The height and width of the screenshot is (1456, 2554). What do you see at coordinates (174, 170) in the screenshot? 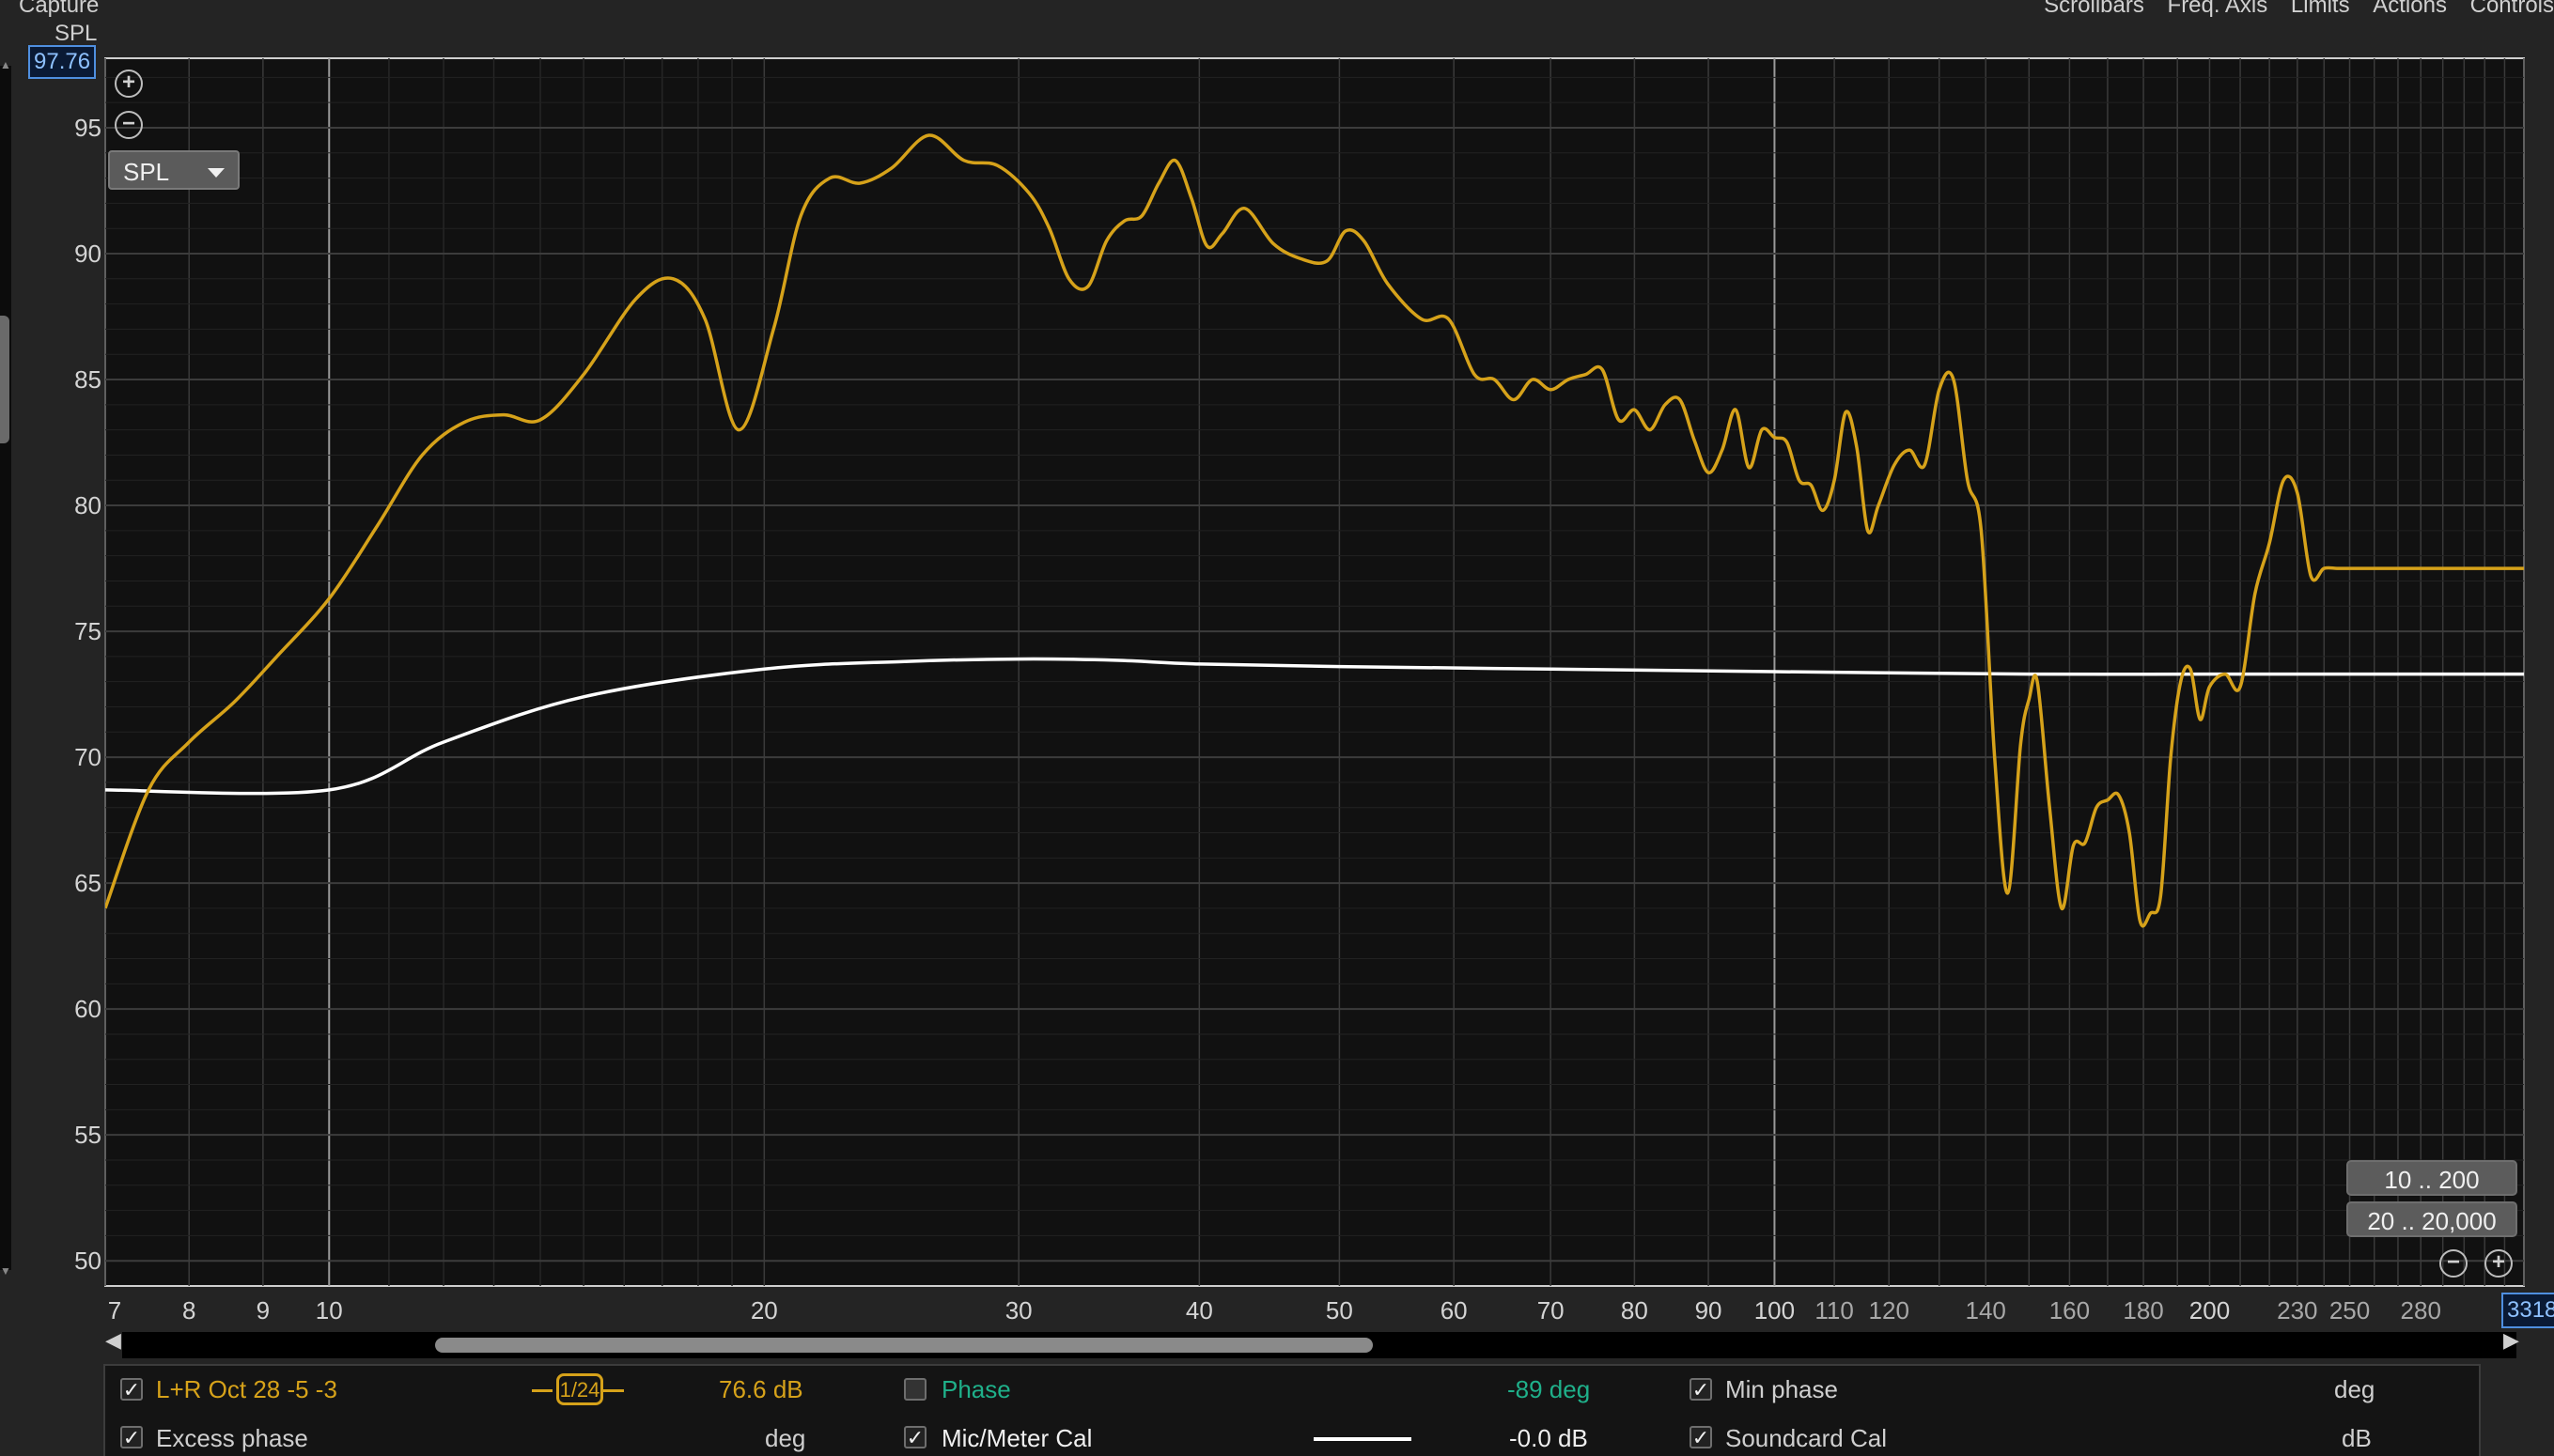
I see `spl-dropdown: SPL` at bounding box center [174, 170].